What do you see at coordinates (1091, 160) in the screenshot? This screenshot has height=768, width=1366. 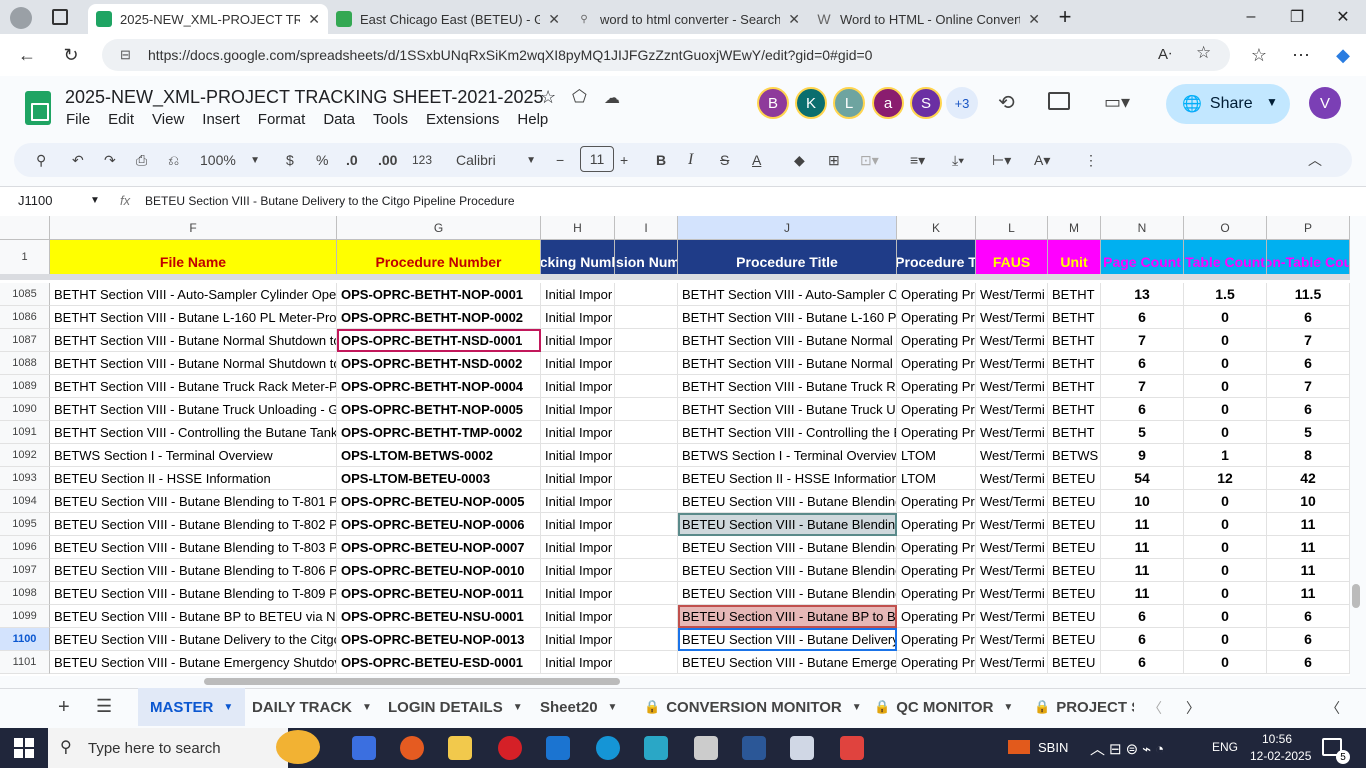 I see `more-tools-icon: ⋮` at bounding box center [1091, 160].